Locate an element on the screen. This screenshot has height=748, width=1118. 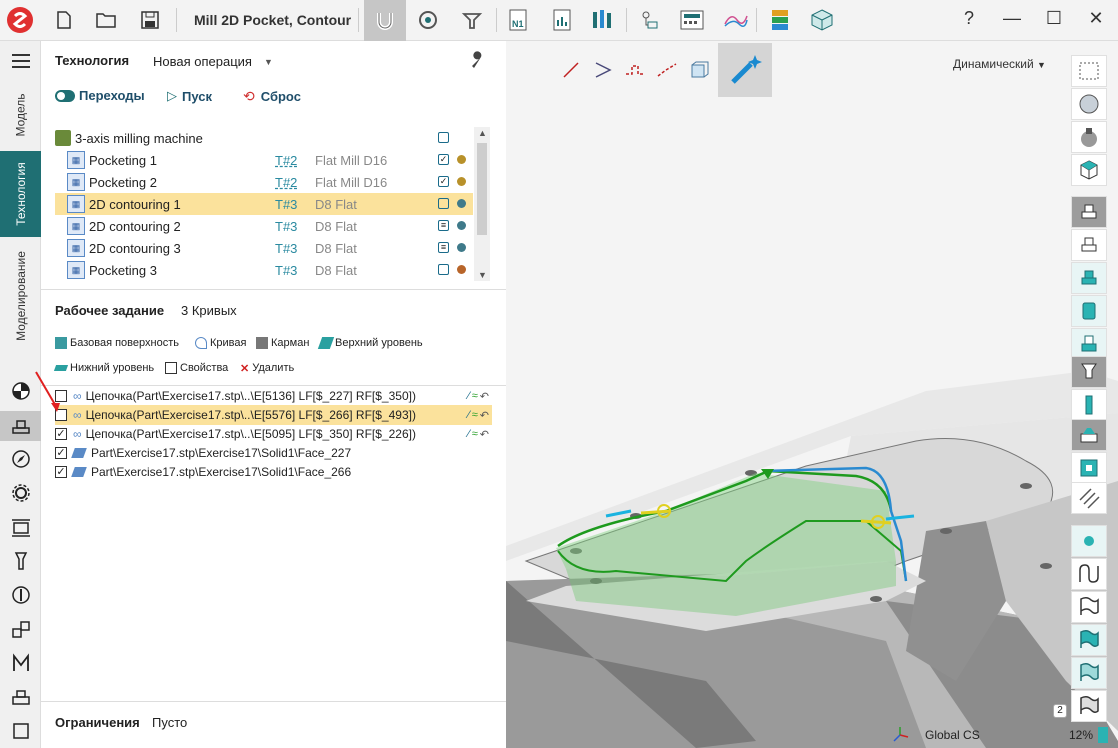
gauge-icon is located at coordinates (428, 20).